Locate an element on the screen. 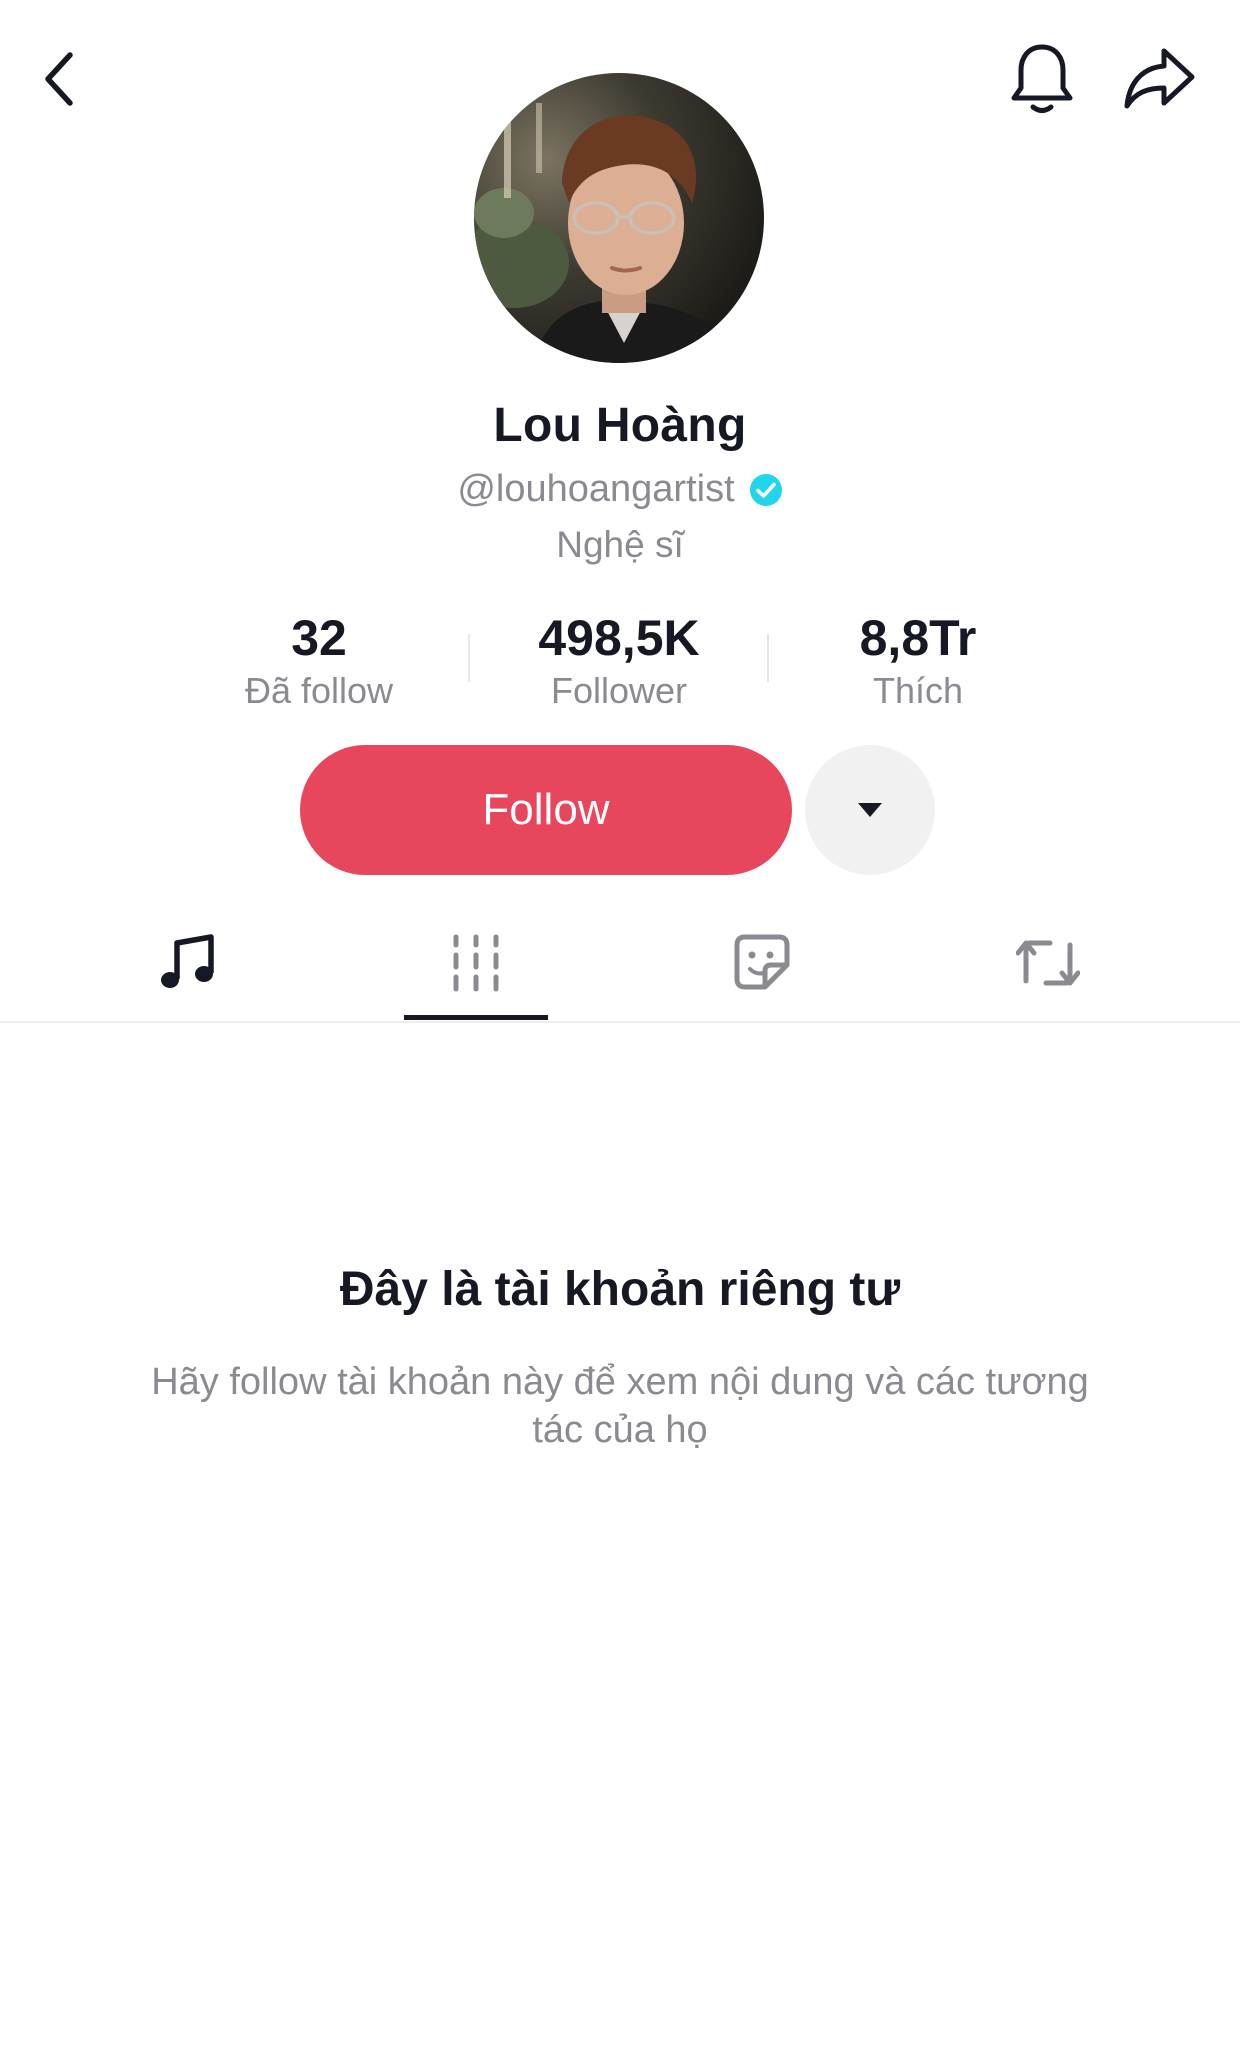 This screenshot has height=2050, width=1240. following-label: Đã follow is located at coordinates (319, 690).